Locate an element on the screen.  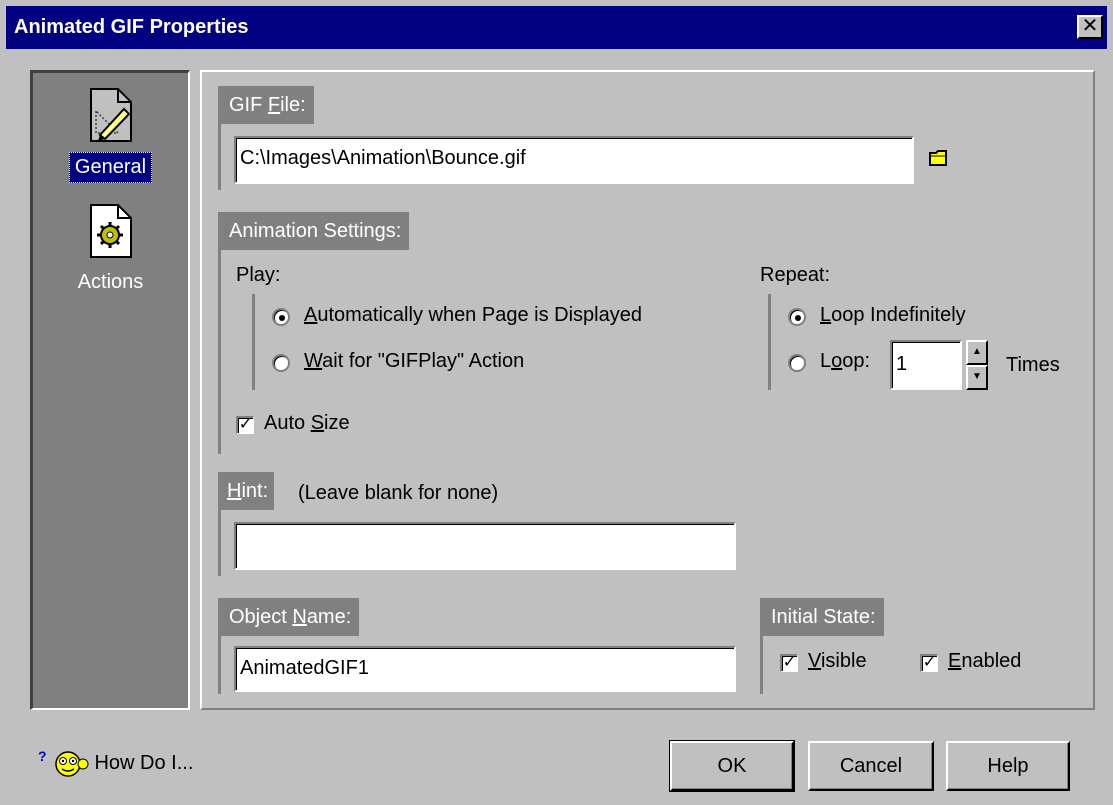
repeat-label: Repeat: is located at coordinates (795, 275).